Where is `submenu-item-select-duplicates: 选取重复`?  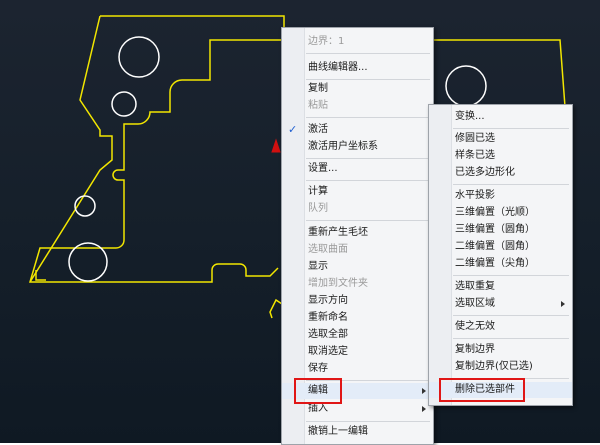 submenu-item-select-duplicates: 选取重复 is located at coordinates (500, 287).